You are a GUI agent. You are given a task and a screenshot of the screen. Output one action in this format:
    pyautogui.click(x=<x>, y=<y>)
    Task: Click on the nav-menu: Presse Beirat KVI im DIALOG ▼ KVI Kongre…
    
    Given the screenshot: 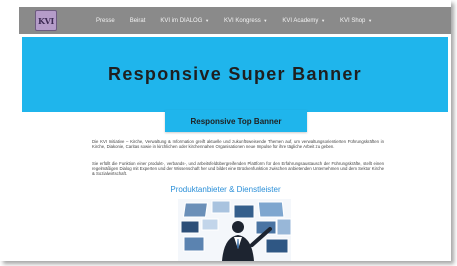 What is the action you would take?
    pyautogui.click(x=241, y=20)
    